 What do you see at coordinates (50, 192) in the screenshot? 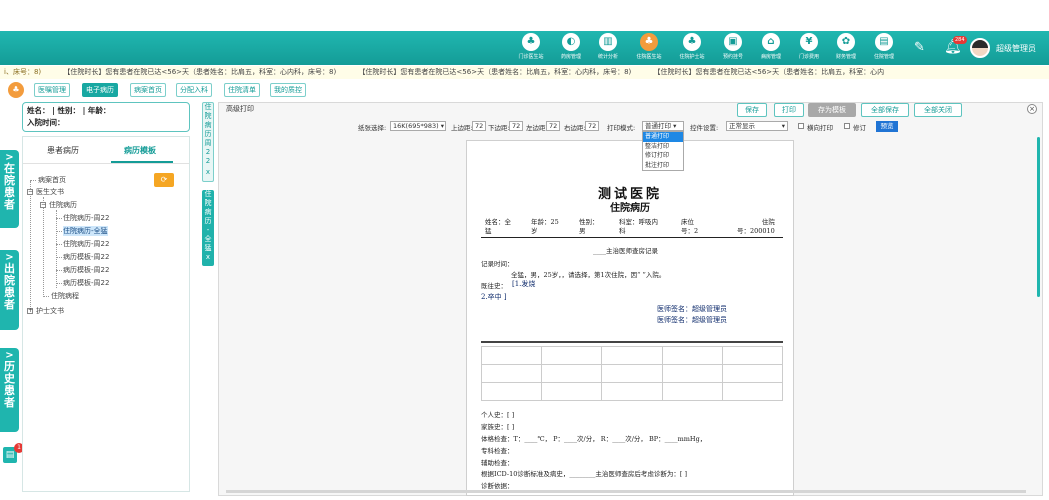
I see `tree-node-doctor-docs: 医生文书` at bounding box center [50, 192].